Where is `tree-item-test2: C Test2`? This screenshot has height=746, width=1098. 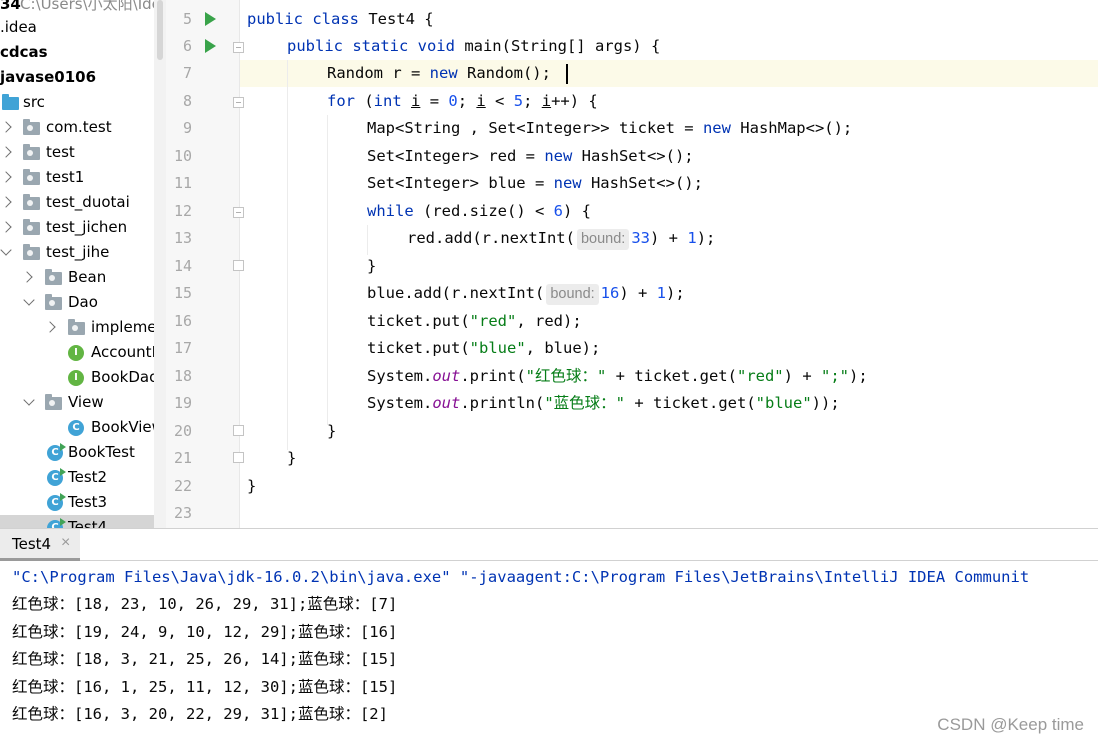
tree-item-test2: C Test2 is located at coordinates (80, 477).